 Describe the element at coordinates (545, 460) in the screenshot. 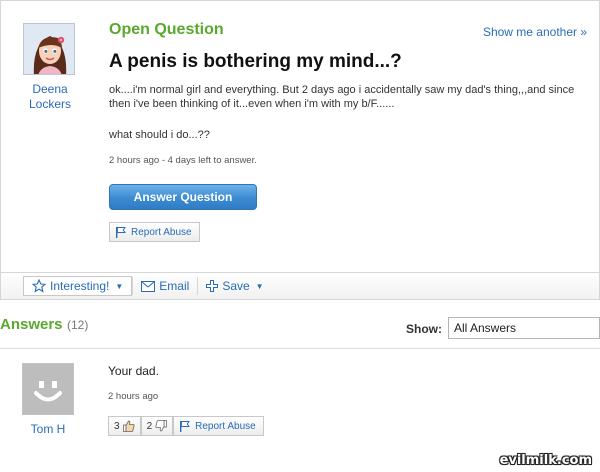

I see `watermark: evilmilk.com` at that location.